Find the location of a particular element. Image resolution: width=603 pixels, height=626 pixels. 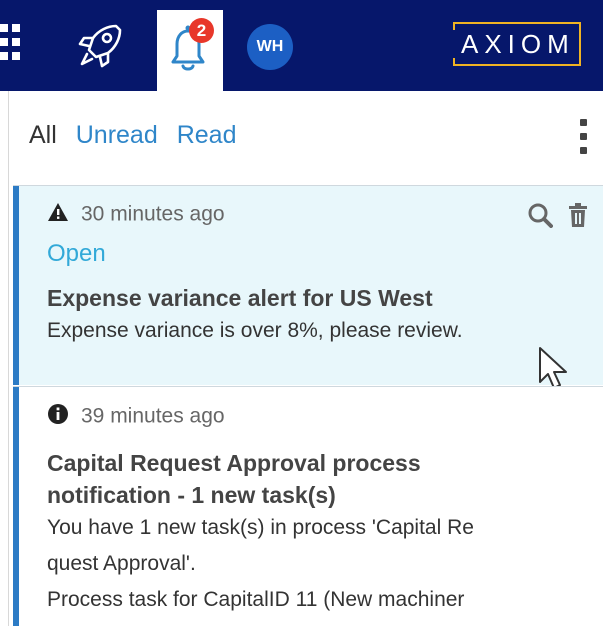

info-icon is located at coordinates (58, 417).